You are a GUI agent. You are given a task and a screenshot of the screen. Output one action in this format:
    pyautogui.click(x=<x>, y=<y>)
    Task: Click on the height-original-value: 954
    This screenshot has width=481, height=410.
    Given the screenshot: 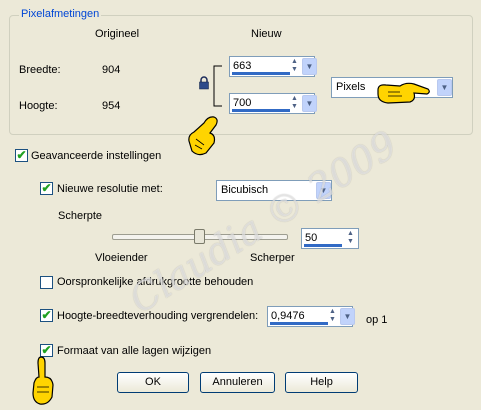 What is the action you would take?
    pyautogui.click(x=111, y=106)
    